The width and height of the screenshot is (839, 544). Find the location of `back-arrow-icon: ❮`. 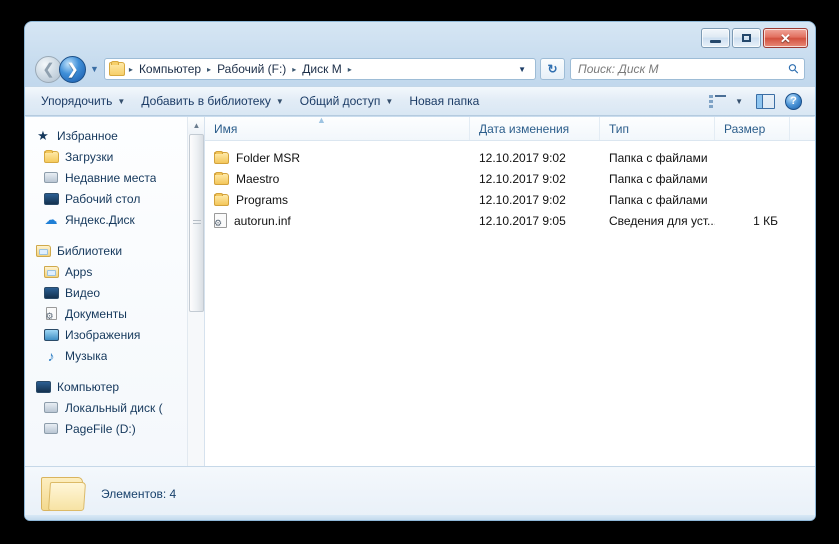

back-arrow-icon: ❮ is located at coordinates (48, 69).